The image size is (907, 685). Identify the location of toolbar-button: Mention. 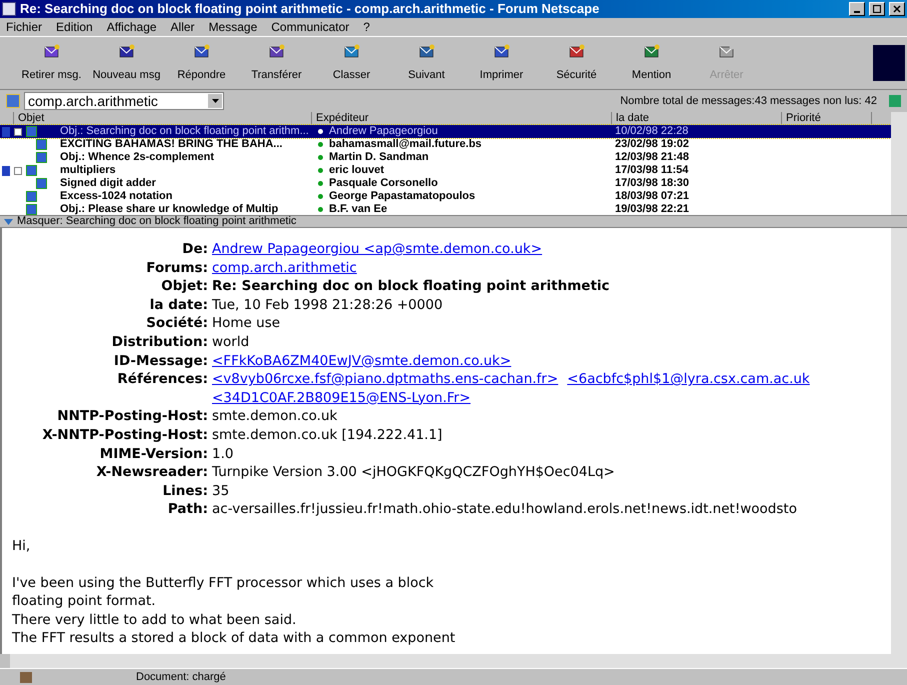
(651, 63).